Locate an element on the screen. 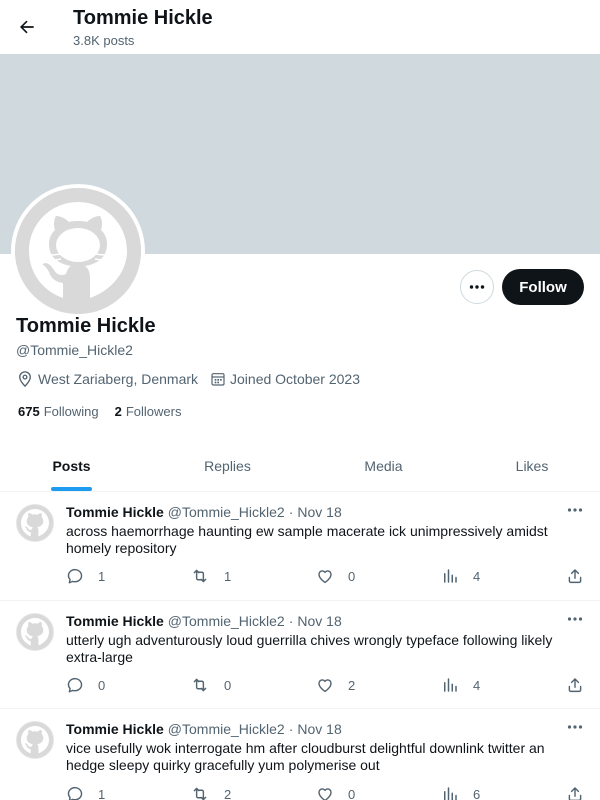 This screenshot has height=800, width=600. post-actions: 0 0 2 4 is located at coordinates (326, 686).